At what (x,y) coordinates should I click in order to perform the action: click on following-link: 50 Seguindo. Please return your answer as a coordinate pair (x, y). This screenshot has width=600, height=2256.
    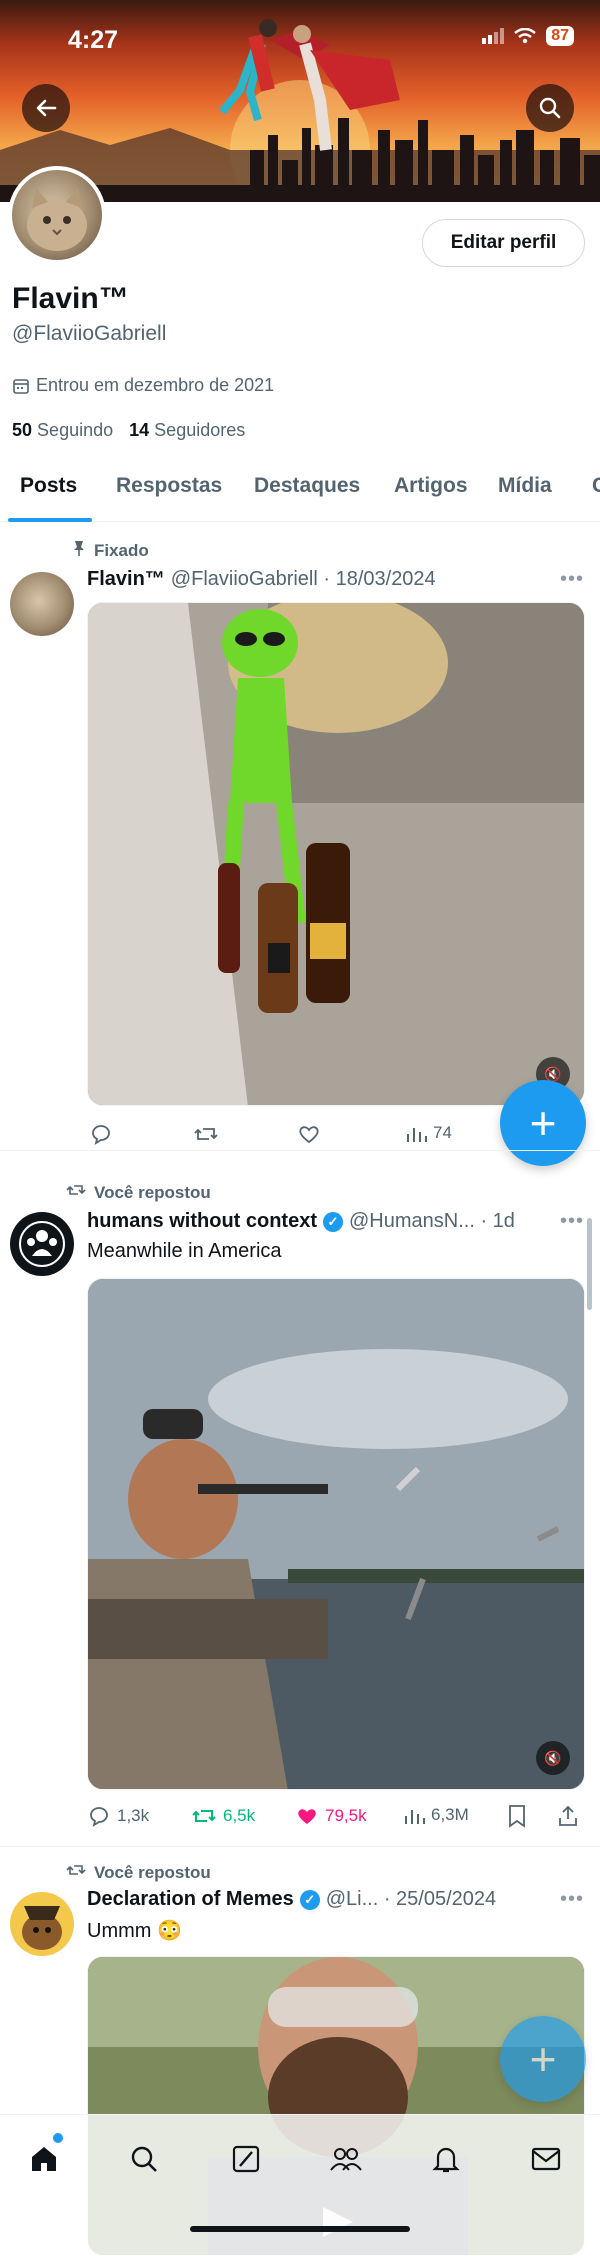
    Looking at the image, I should click on (62, 430).